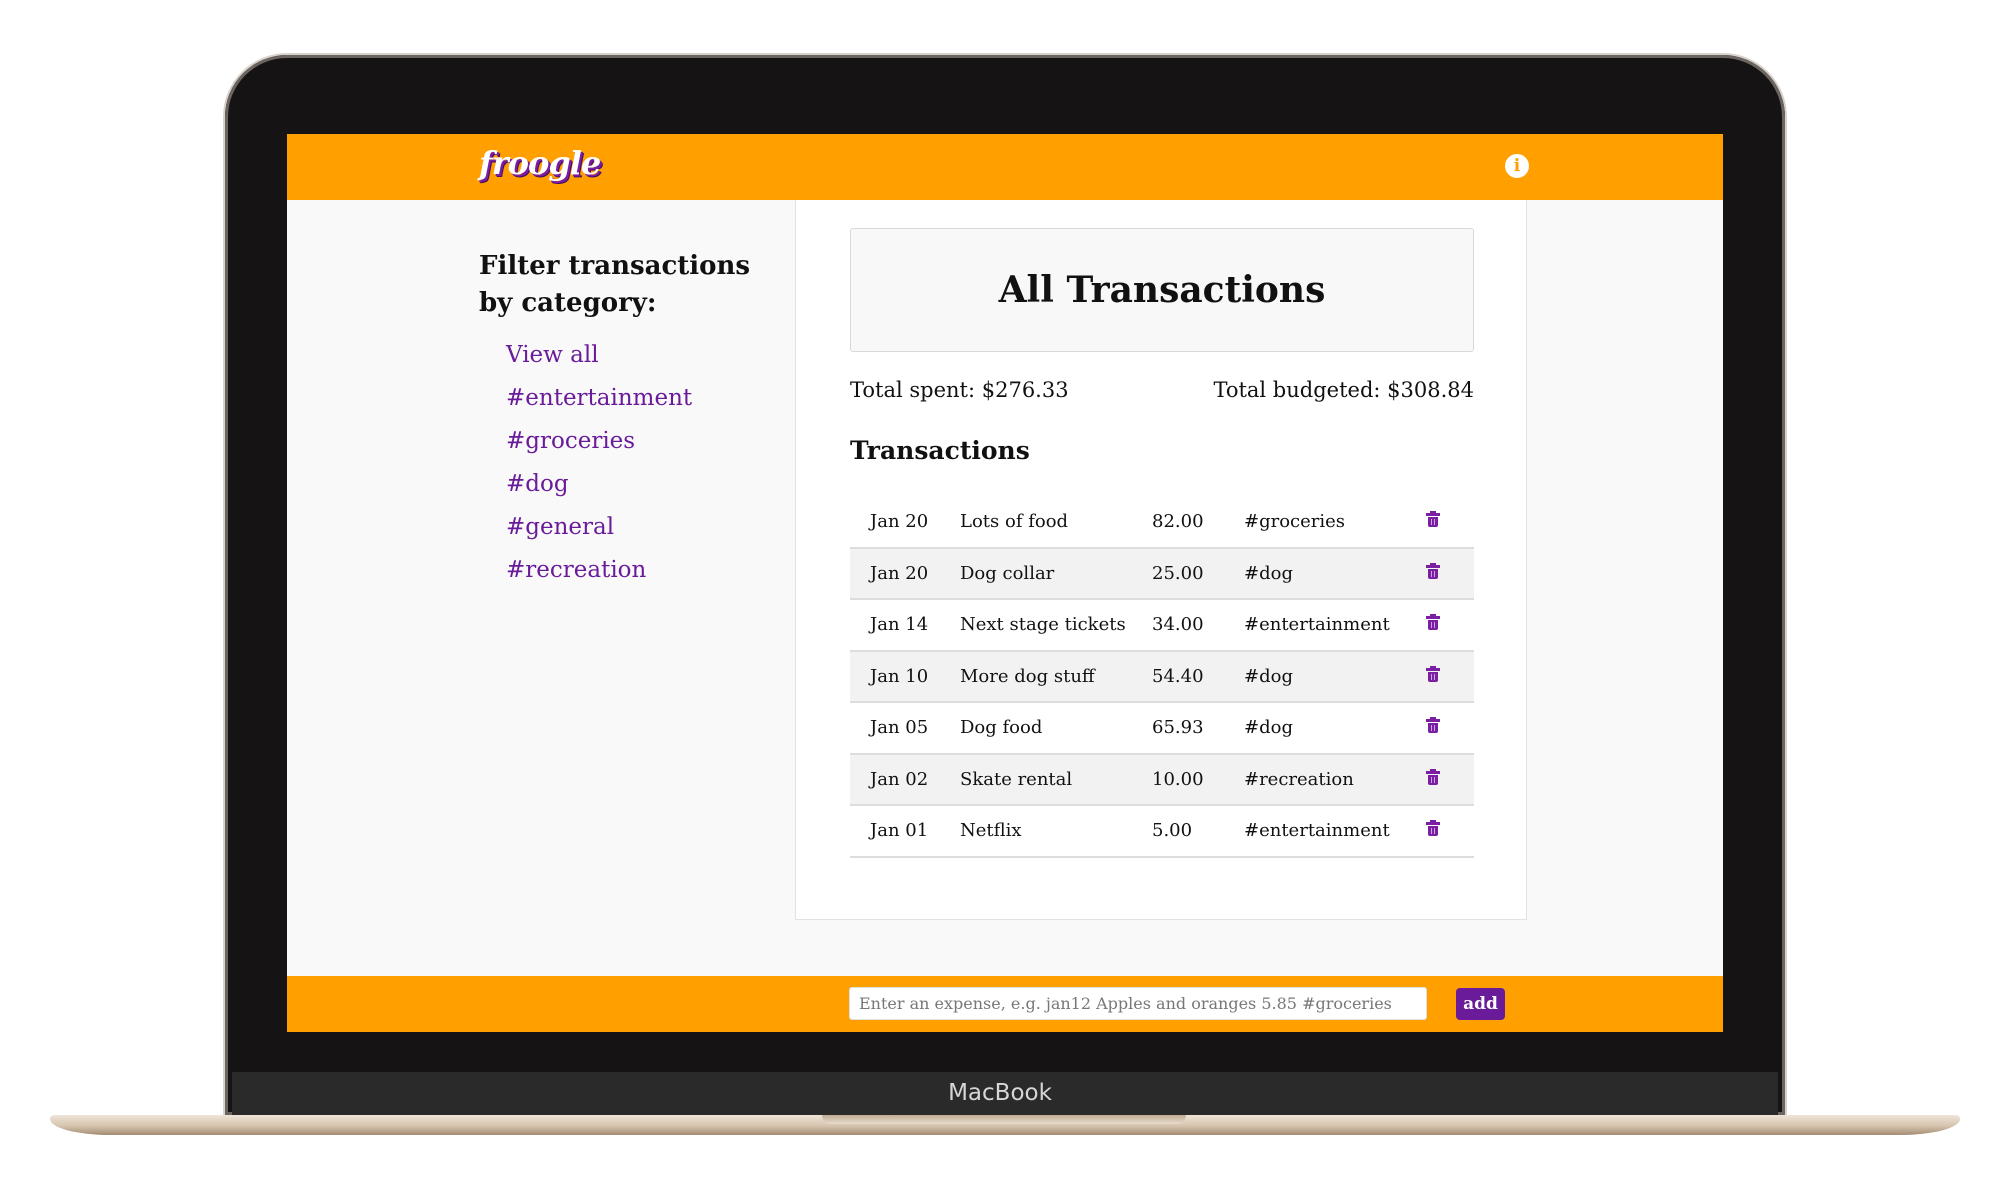 Image resolution: width=2000 pixels, height=1200 pixels. I want to click on category-link-view-all: View all, so click(552, 355).